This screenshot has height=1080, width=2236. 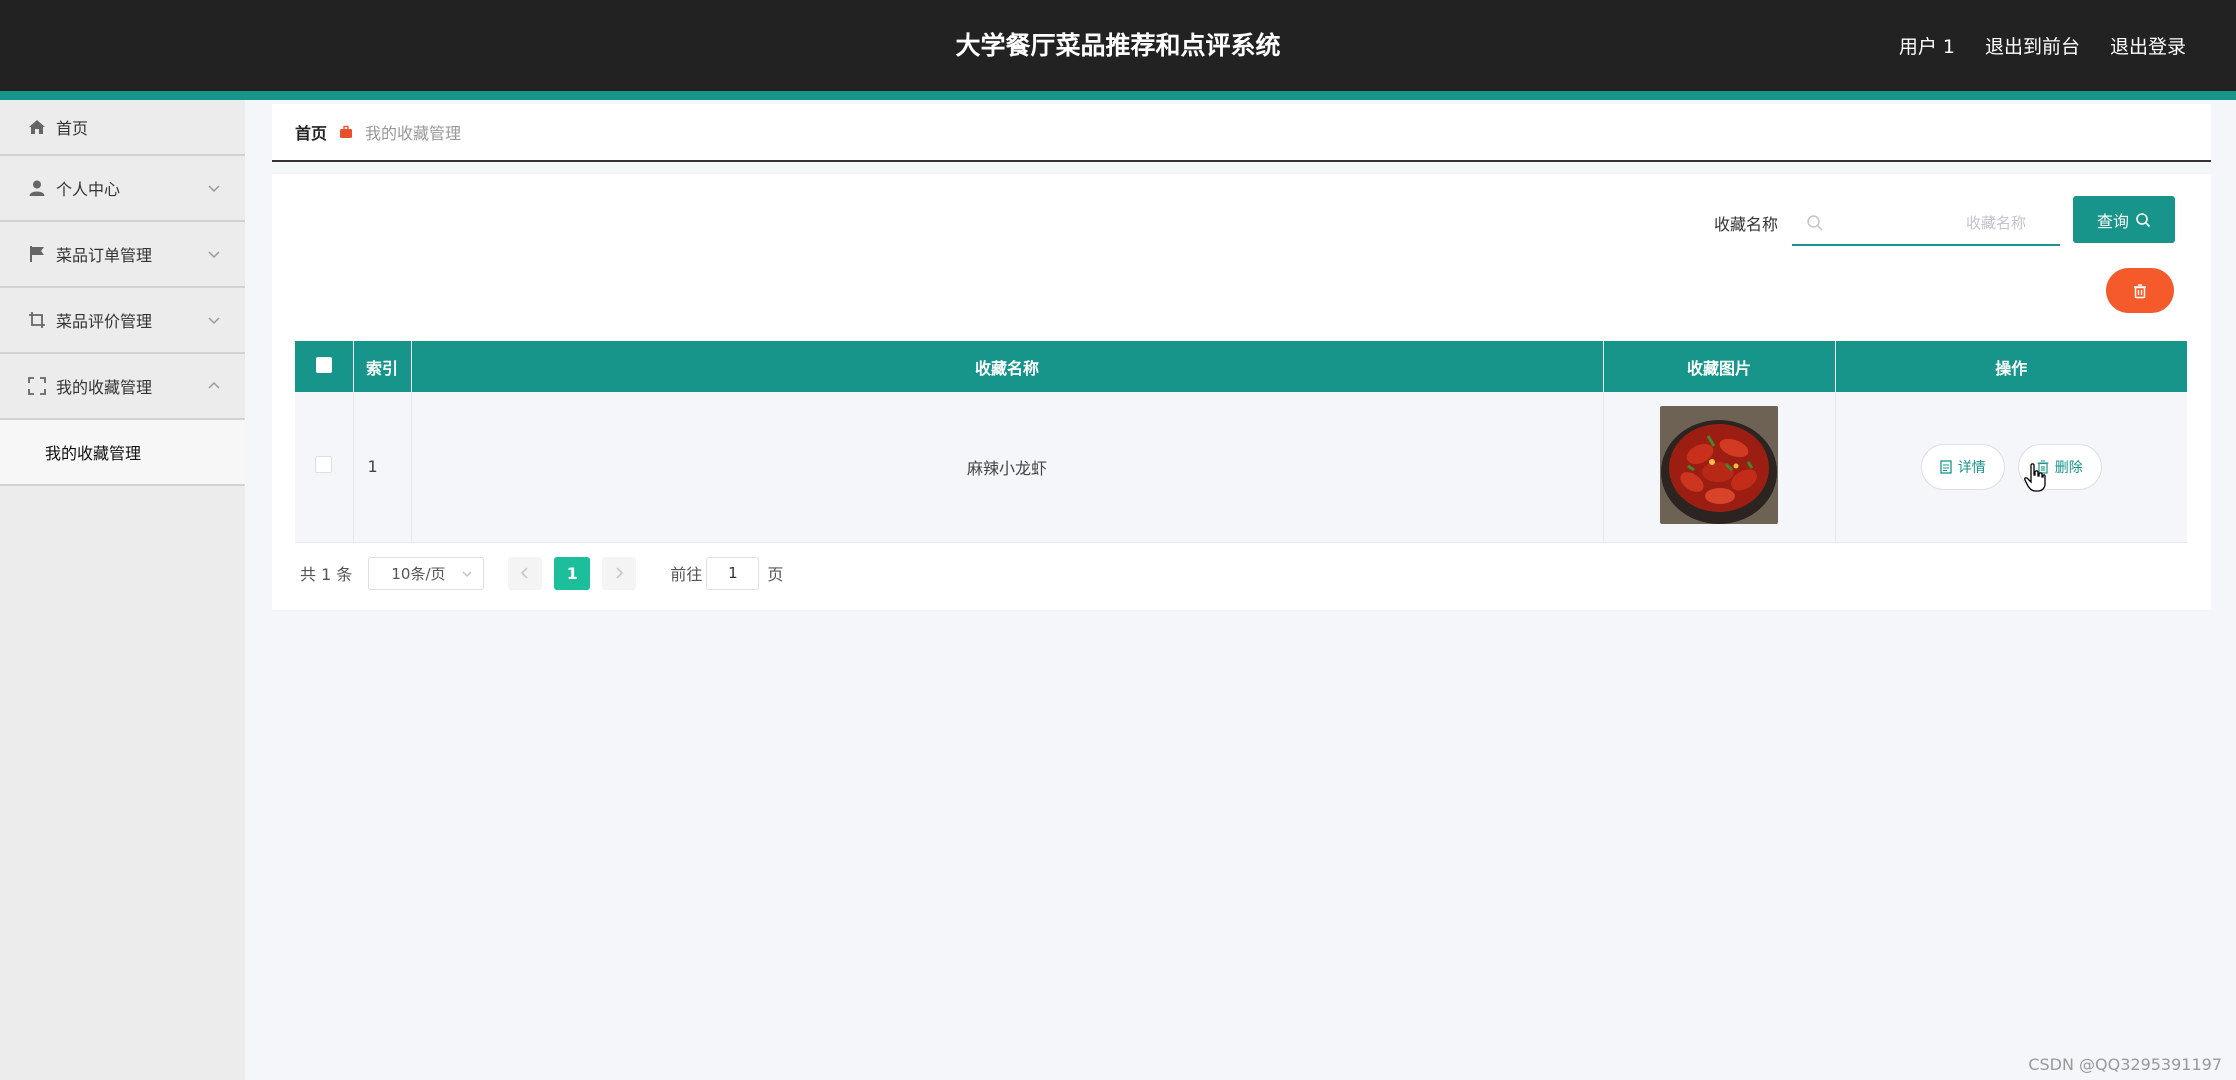 What do you see at coordinates (1946, 467) in the screenshot?
I see `document-icon` at bounding box center [1946, 467].